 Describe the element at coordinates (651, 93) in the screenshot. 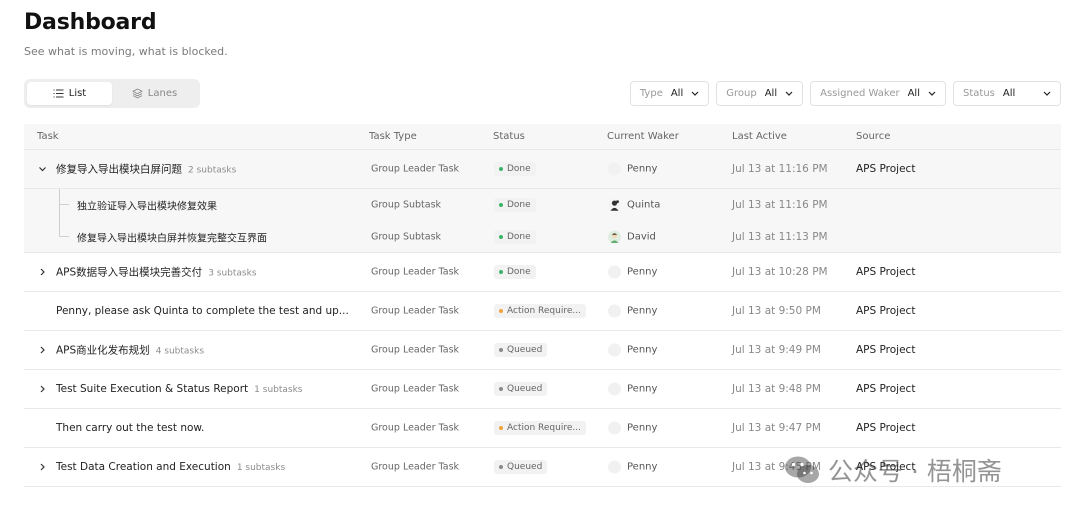

I see `type-filter-label: Type` at that location.